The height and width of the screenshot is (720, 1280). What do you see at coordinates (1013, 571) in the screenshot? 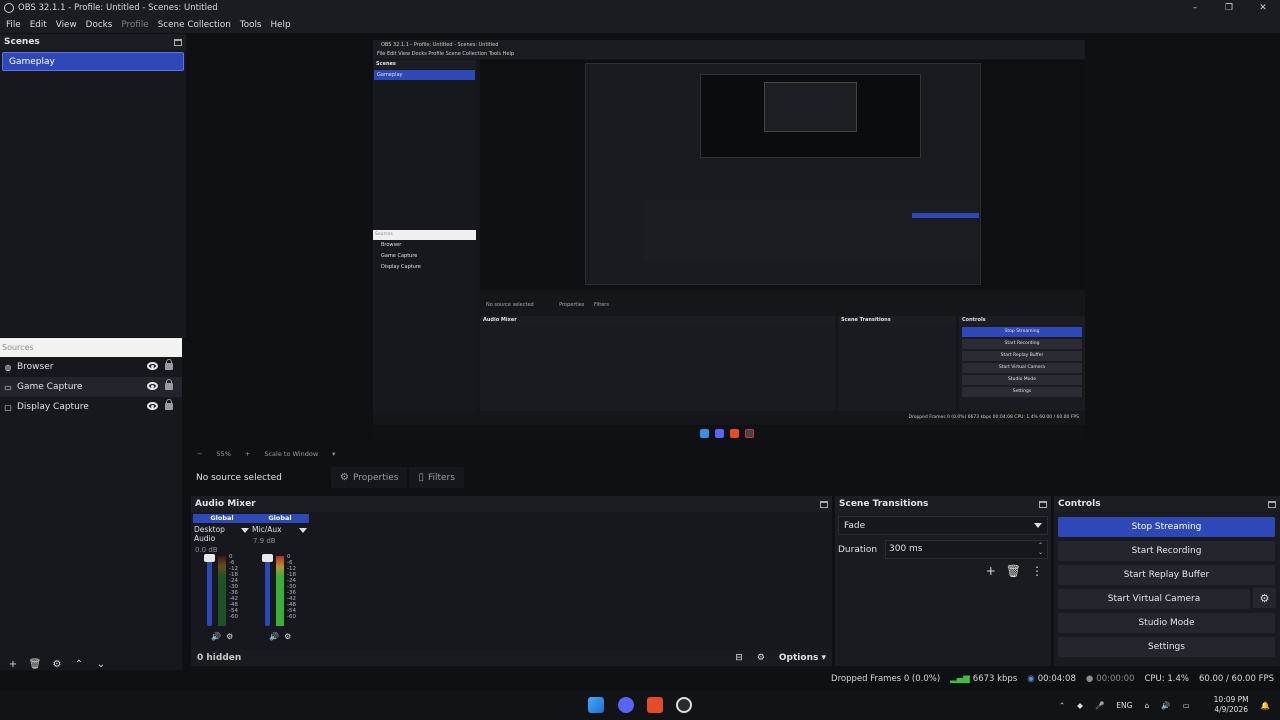
I see `remove-transition-icon: 🗑` at bounding box center [1013, 571].